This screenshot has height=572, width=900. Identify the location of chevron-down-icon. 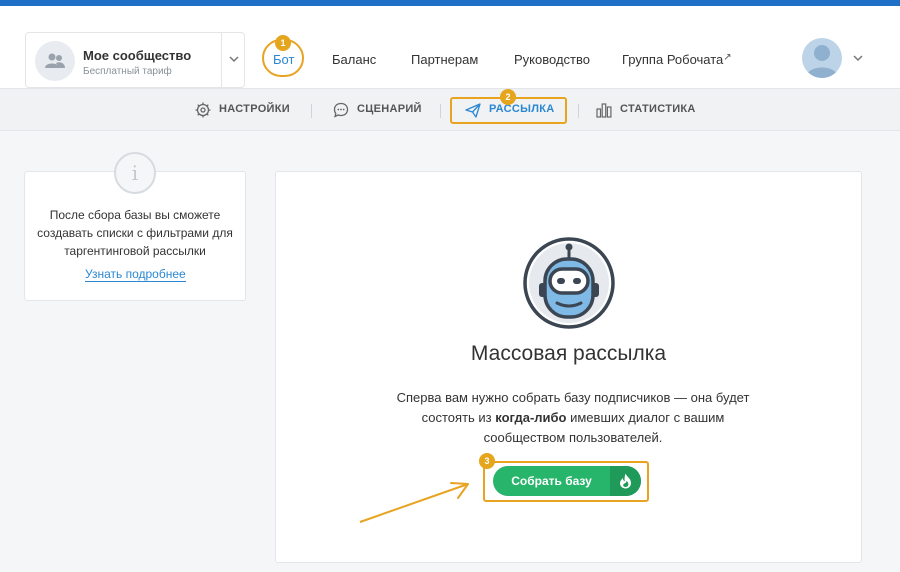
(234, 59).